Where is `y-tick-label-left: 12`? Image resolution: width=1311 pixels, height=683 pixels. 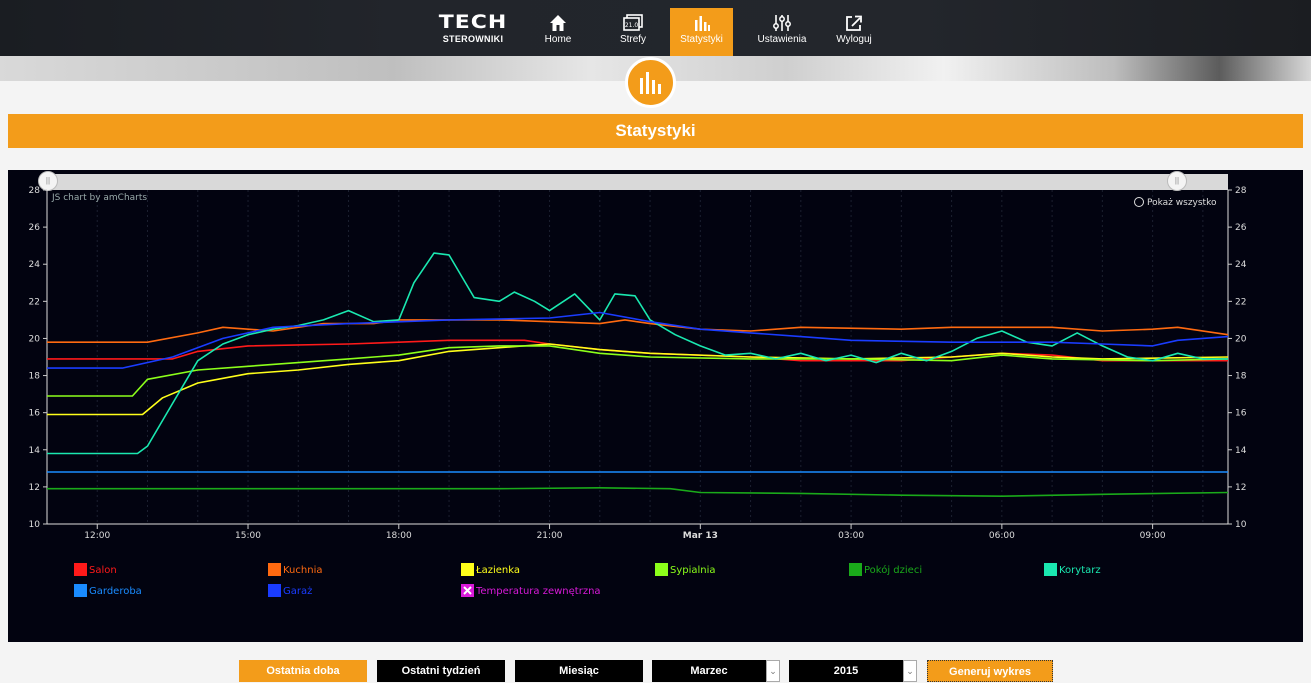 y-tick-label-left: 12 is located at coordinates (34, 488).